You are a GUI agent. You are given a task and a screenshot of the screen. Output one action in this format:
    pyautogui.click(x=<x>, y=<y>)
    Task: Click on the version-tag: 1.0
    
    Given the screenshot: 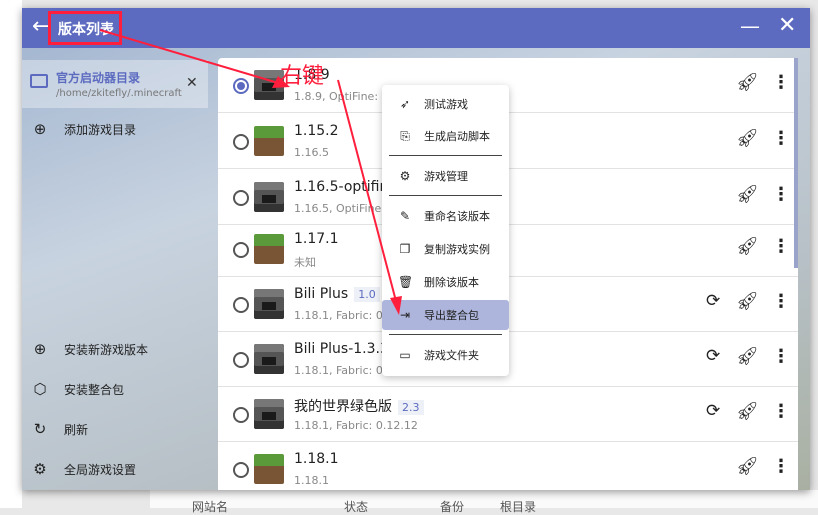 What is the action you would take?
    pyautogui.click(x=367, y=294)
    